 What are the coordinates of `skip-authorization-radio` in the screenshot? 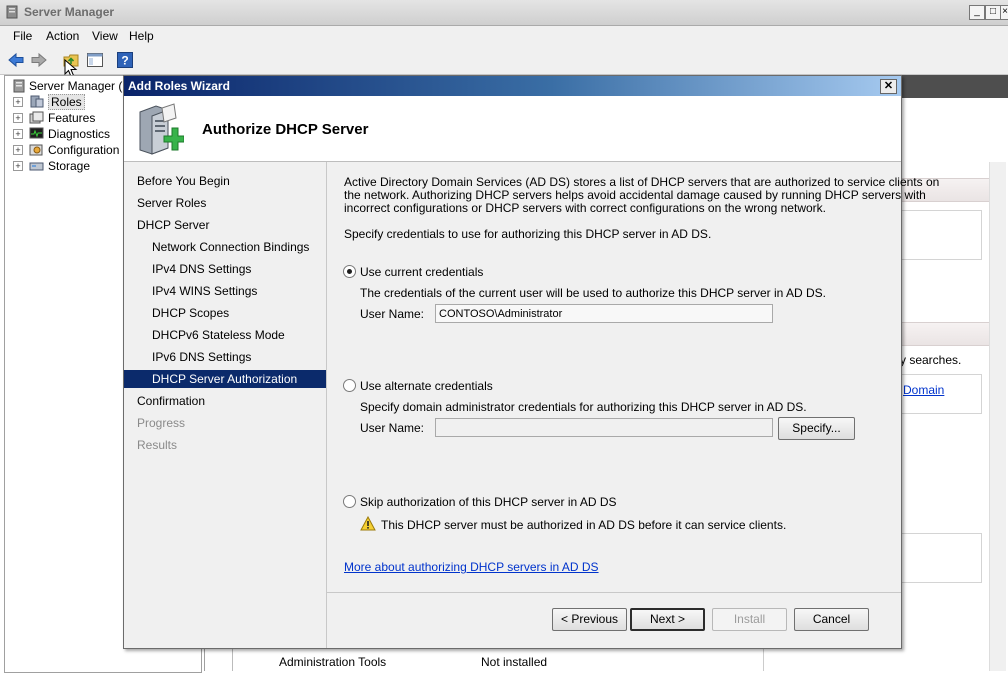 It's located at (349, 501).